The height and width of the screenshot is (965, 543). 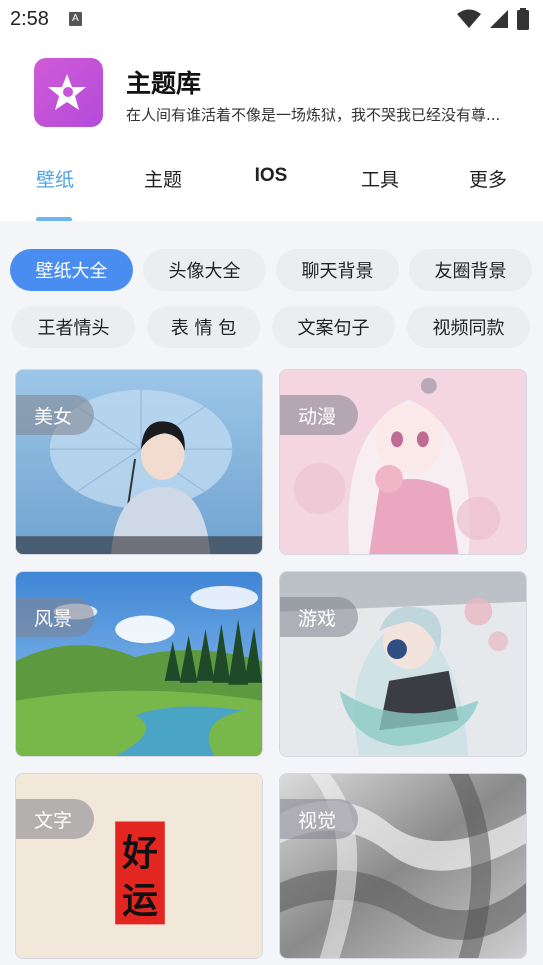 What do you see at coordinates (271, 19) in the screenshot?
I see `status-bar: 2:58 A` at bounding box center [271, 19].